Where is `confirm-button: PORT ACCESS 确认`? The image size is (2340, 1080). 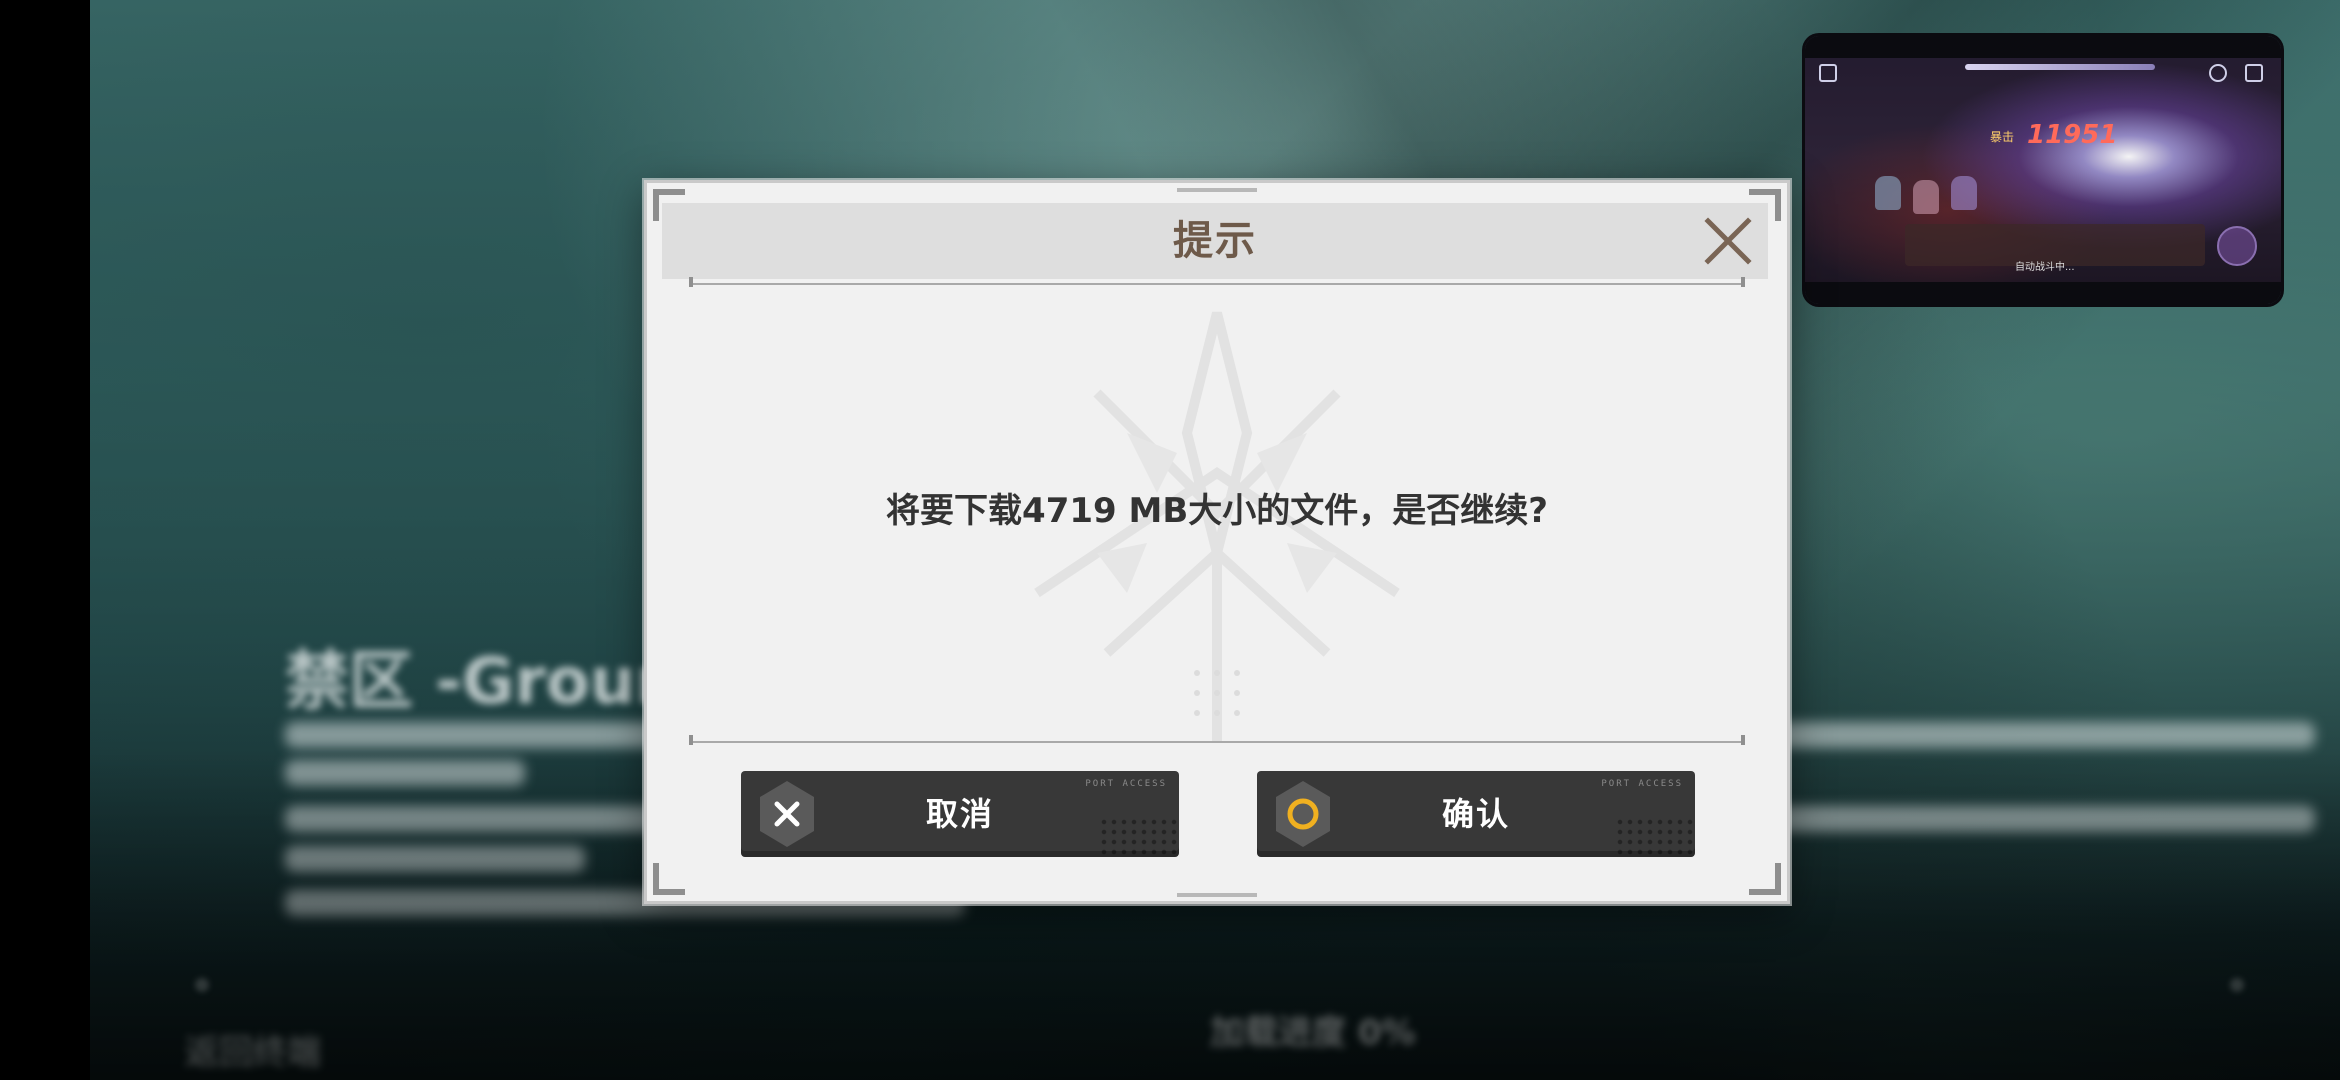 confirm-button: PORT ACCESS 确认 is located at coordinates (1476, 814).